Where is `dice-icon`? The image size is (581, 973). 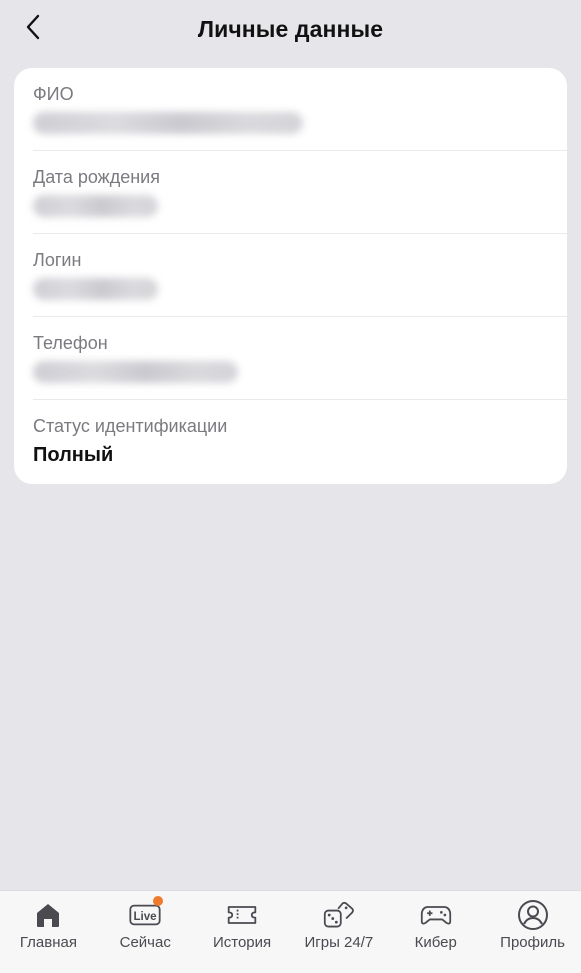
dice-icon is located at coordinates (339, 915).